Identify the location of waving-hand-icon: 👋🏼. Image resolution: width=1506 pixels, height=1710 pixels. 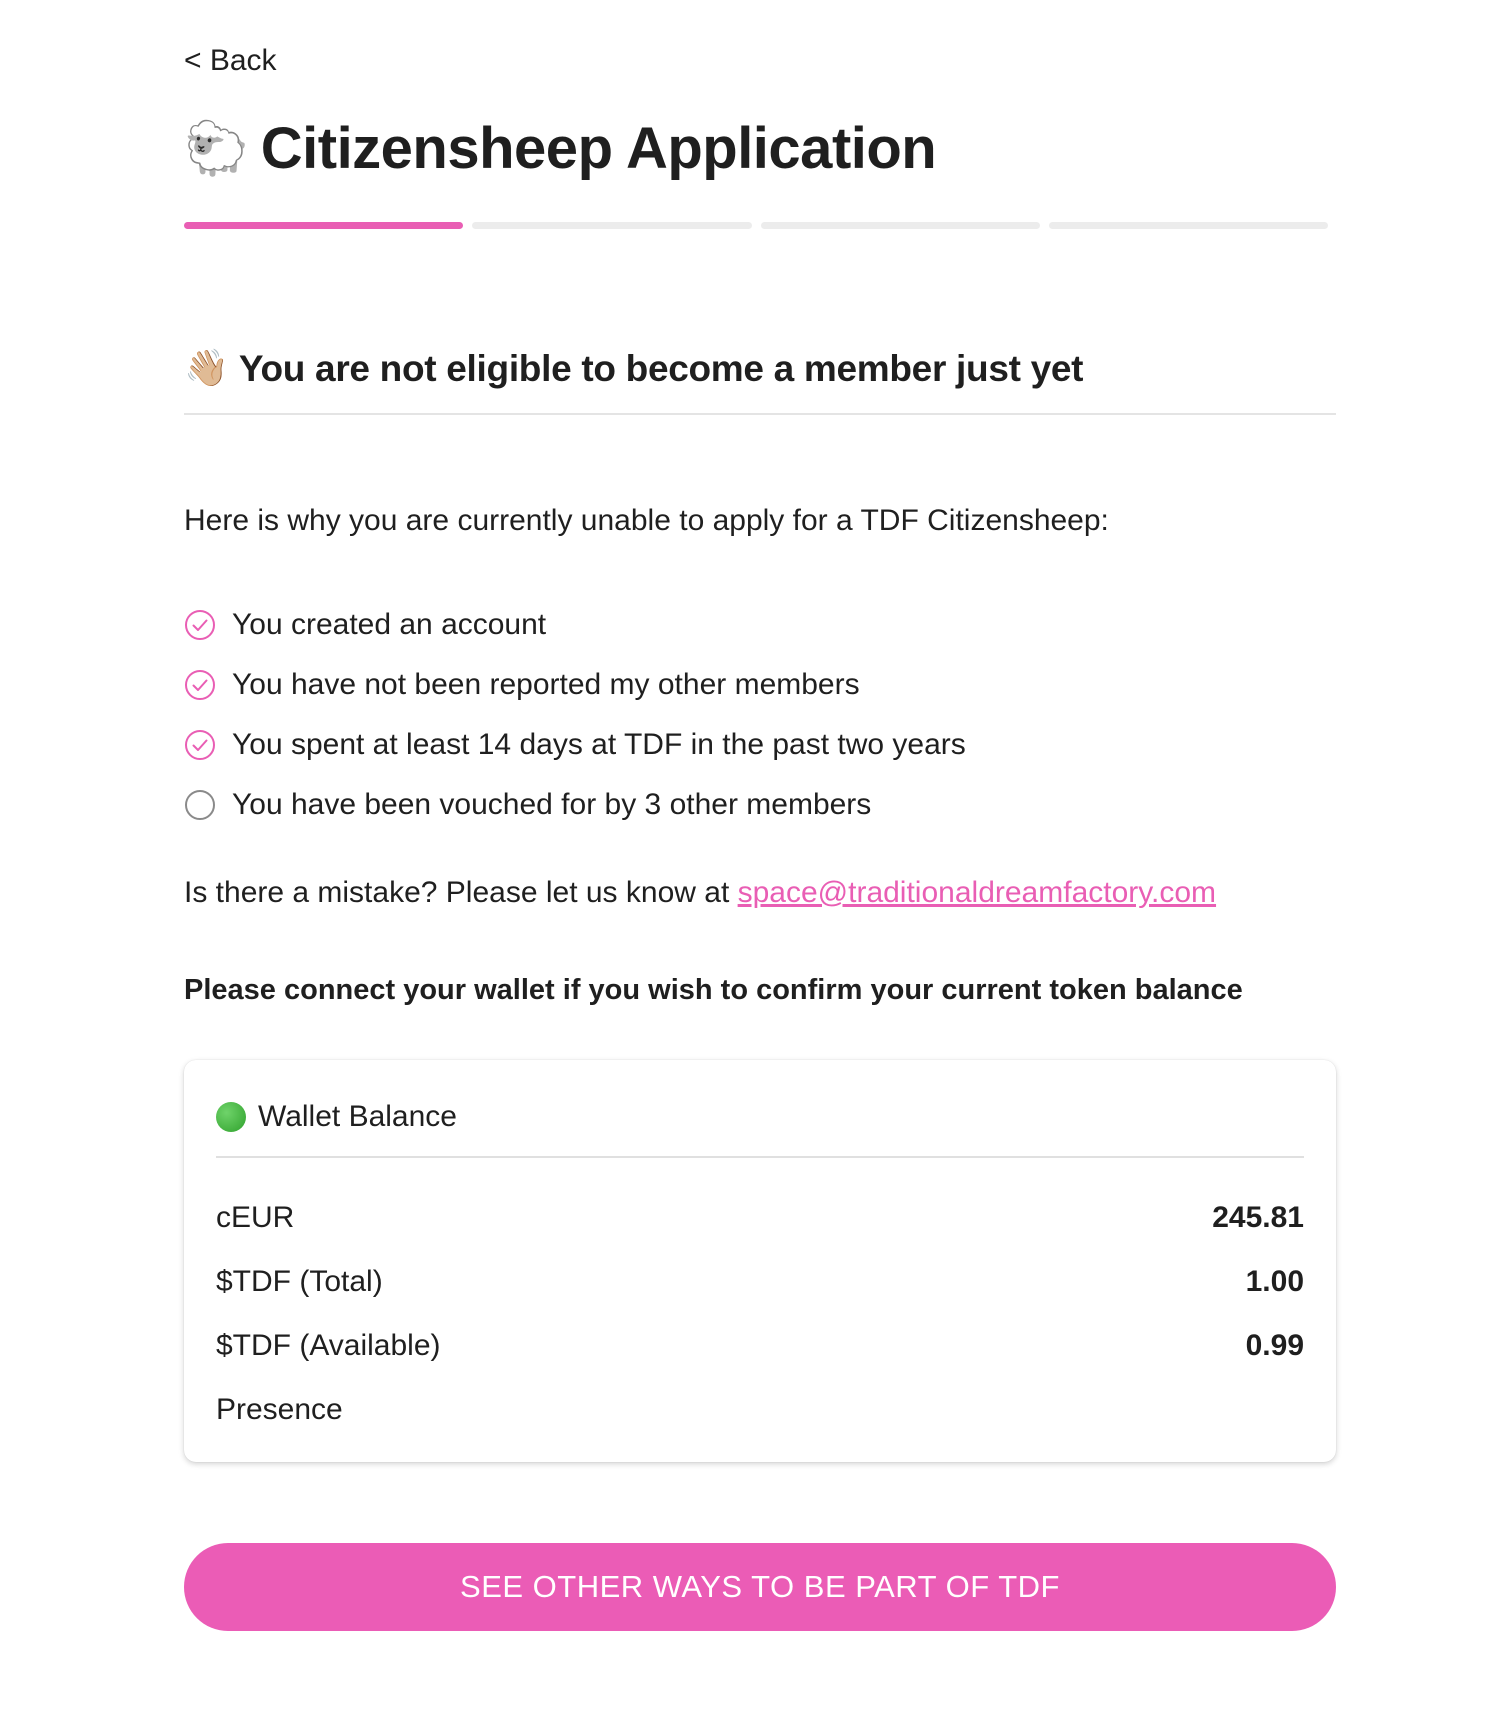
(206, 368).